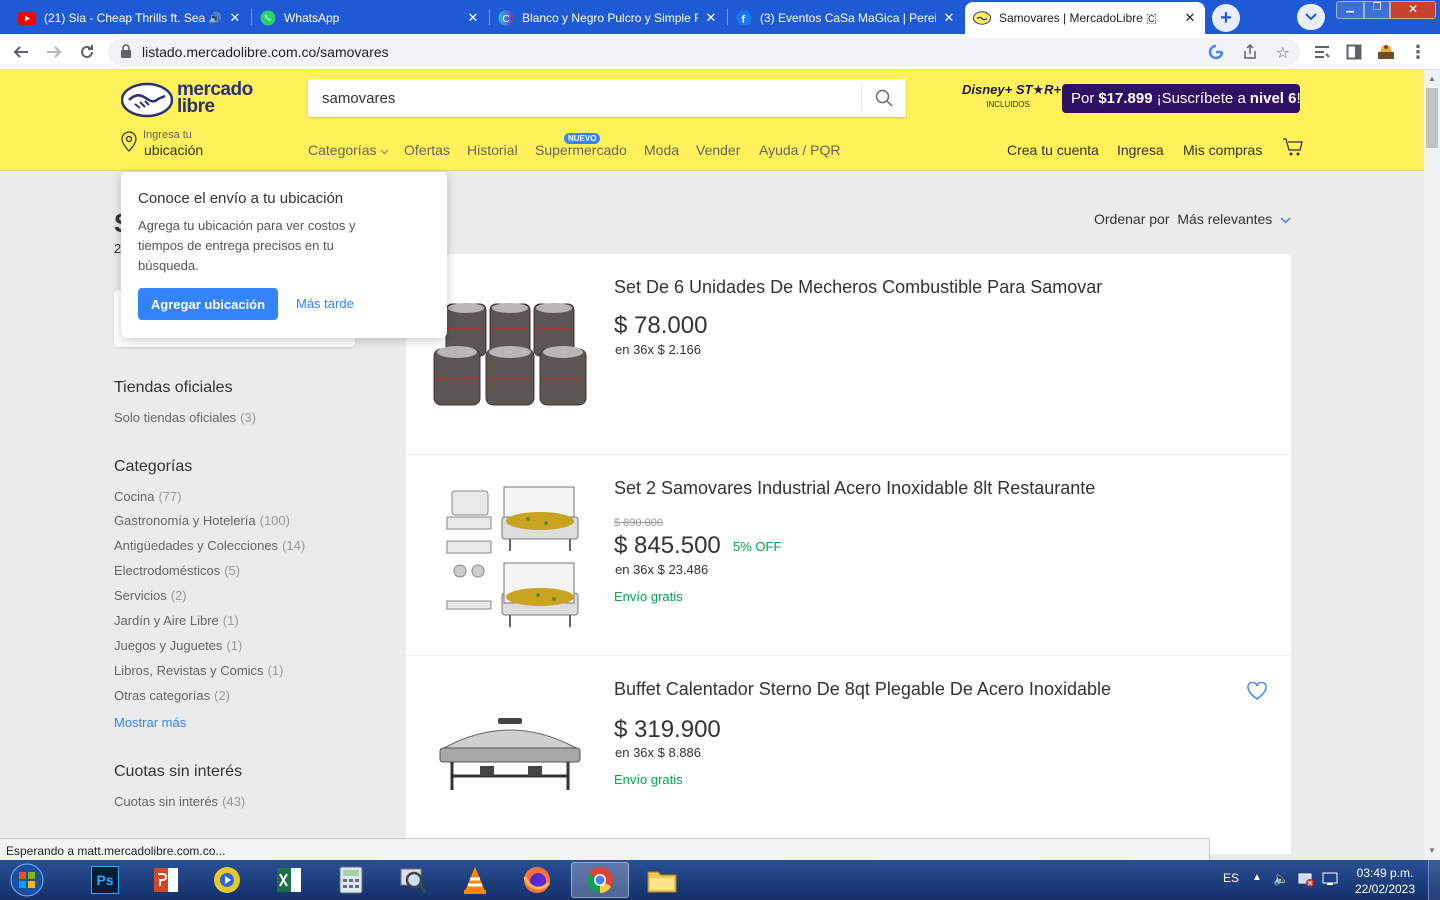  I want to click on scrollbar-thumb, so click(1432, 118).